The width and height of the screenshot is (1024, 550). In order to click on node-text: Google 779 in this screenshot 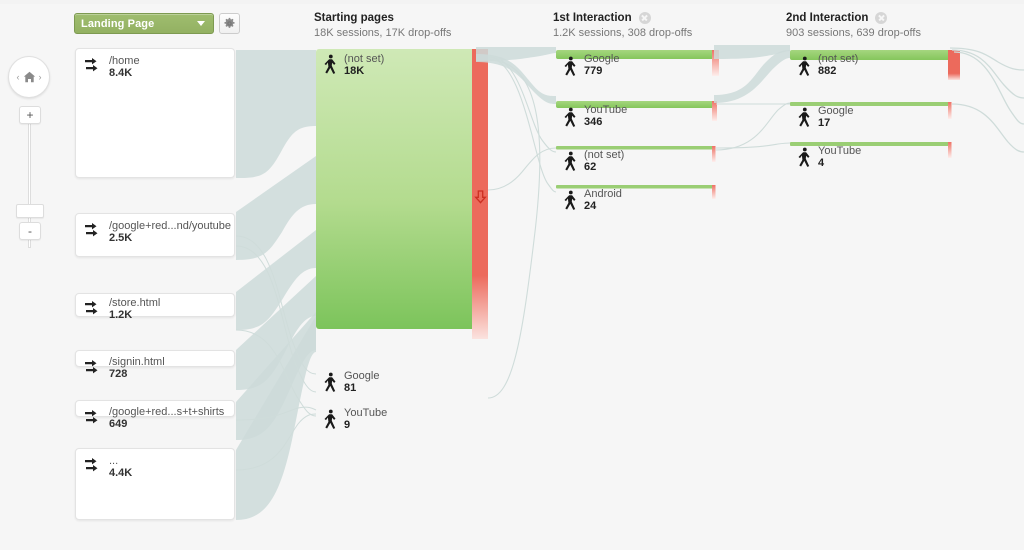, I will do `click(601, 65)`.